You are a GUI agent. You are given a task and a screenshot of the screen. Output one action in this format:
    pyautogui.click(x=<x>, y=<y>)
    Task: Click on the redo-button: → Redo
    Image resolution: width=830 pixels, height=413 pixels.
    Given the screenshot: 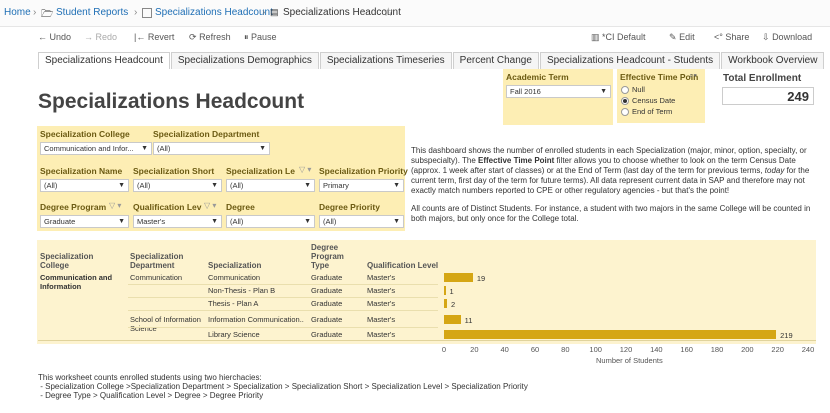 What is the action you would take?
    pyautogui.click(x=100, y=37)
    